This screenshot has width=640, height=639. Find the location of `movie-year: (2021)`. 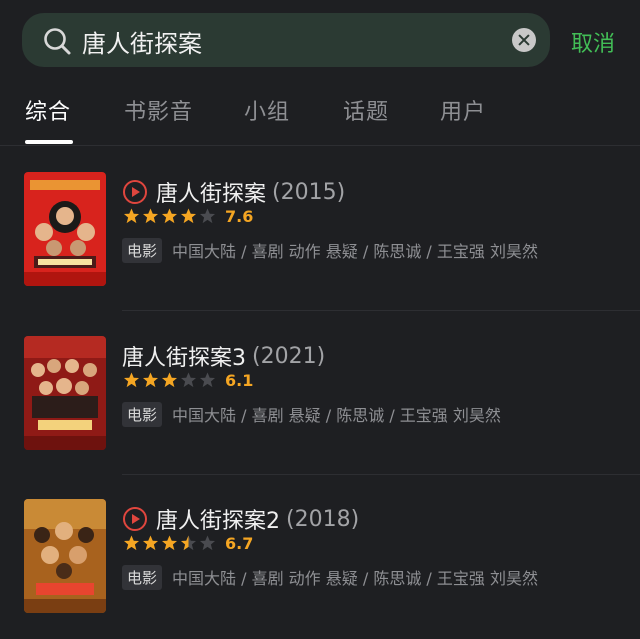

movie-year: (2021) is located at coordinates (289, 356).